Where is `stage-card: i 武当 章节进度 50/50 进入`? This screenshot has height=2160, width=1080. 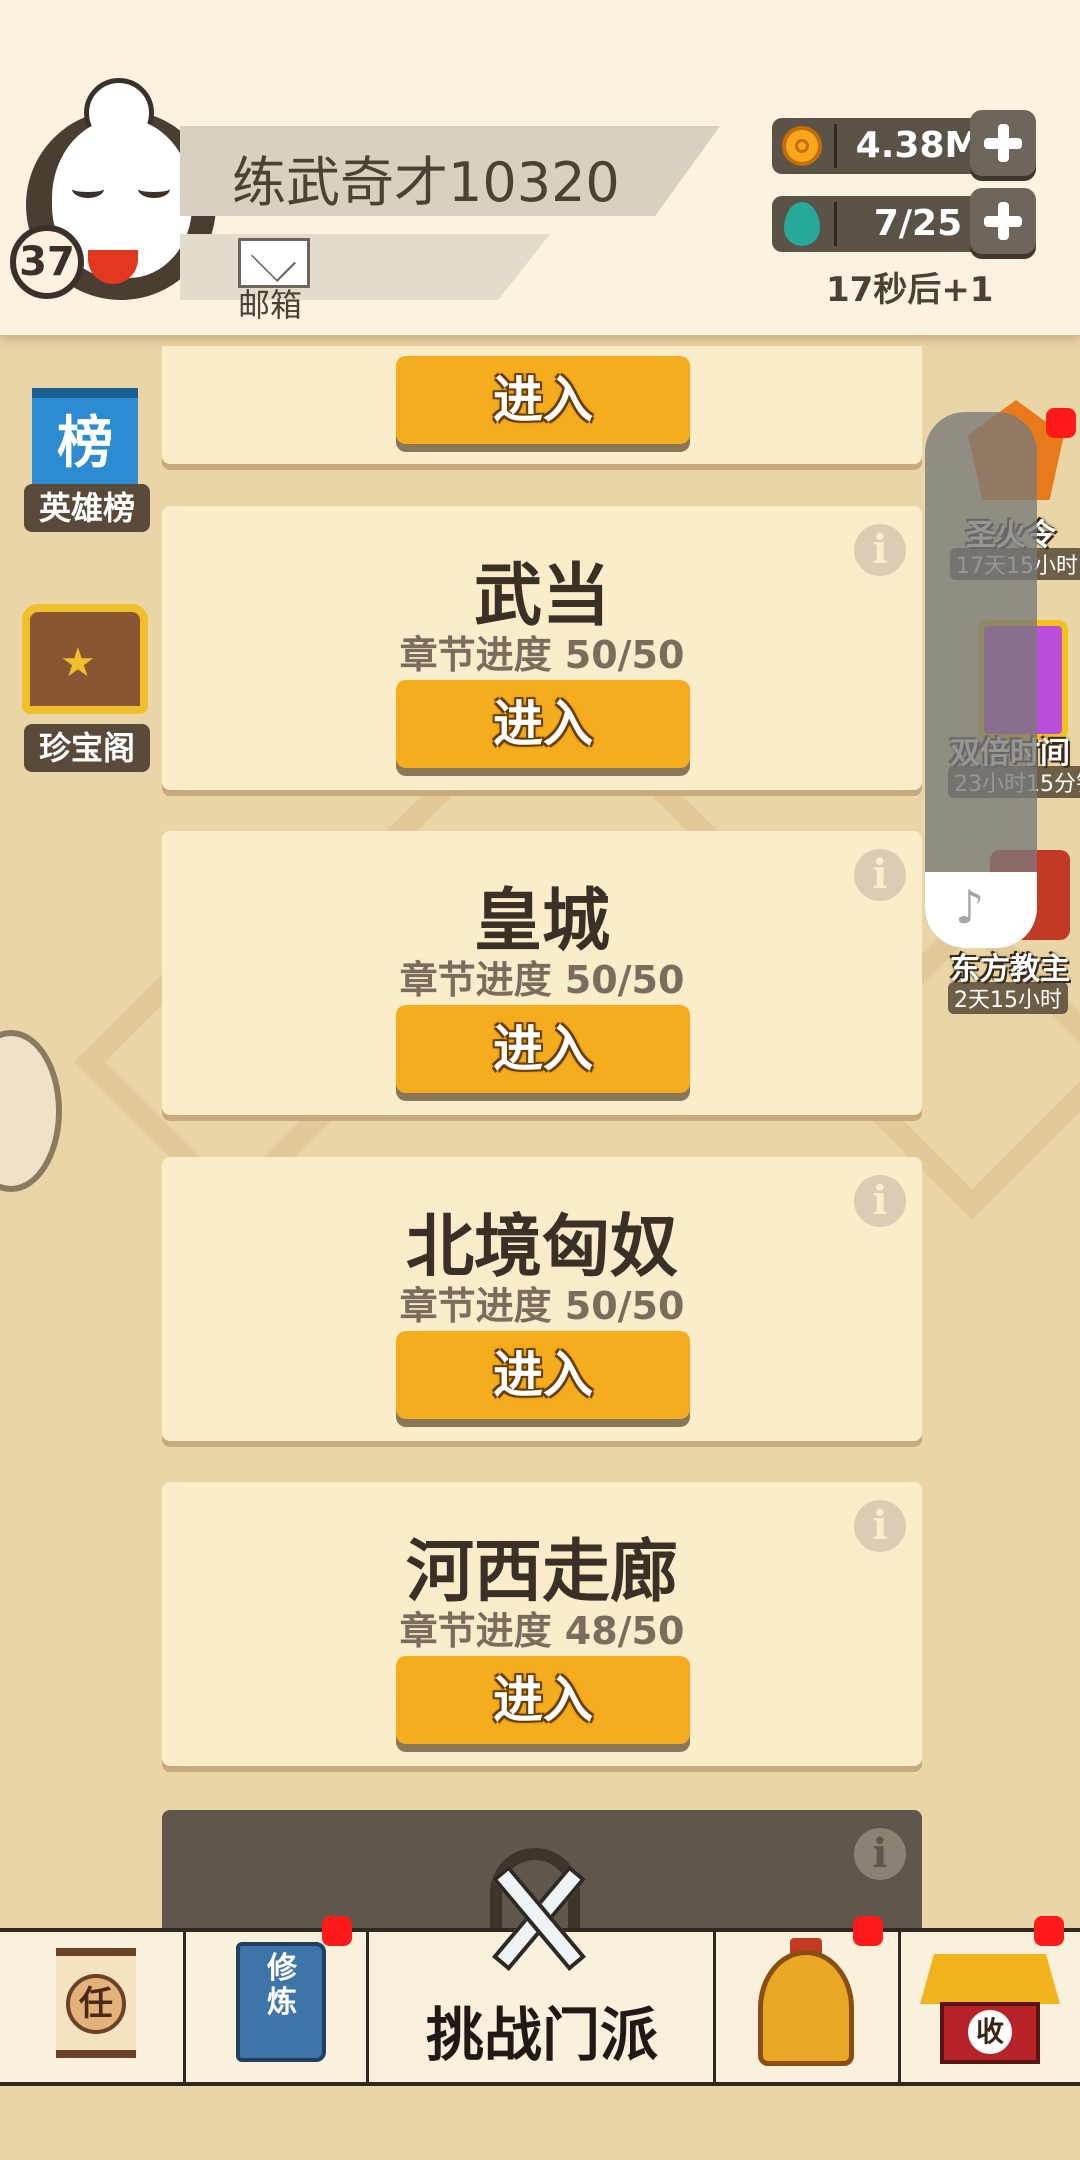
stage-card: i 武当 章节进度 50/50 进入 is located at coordinates (542, 648).